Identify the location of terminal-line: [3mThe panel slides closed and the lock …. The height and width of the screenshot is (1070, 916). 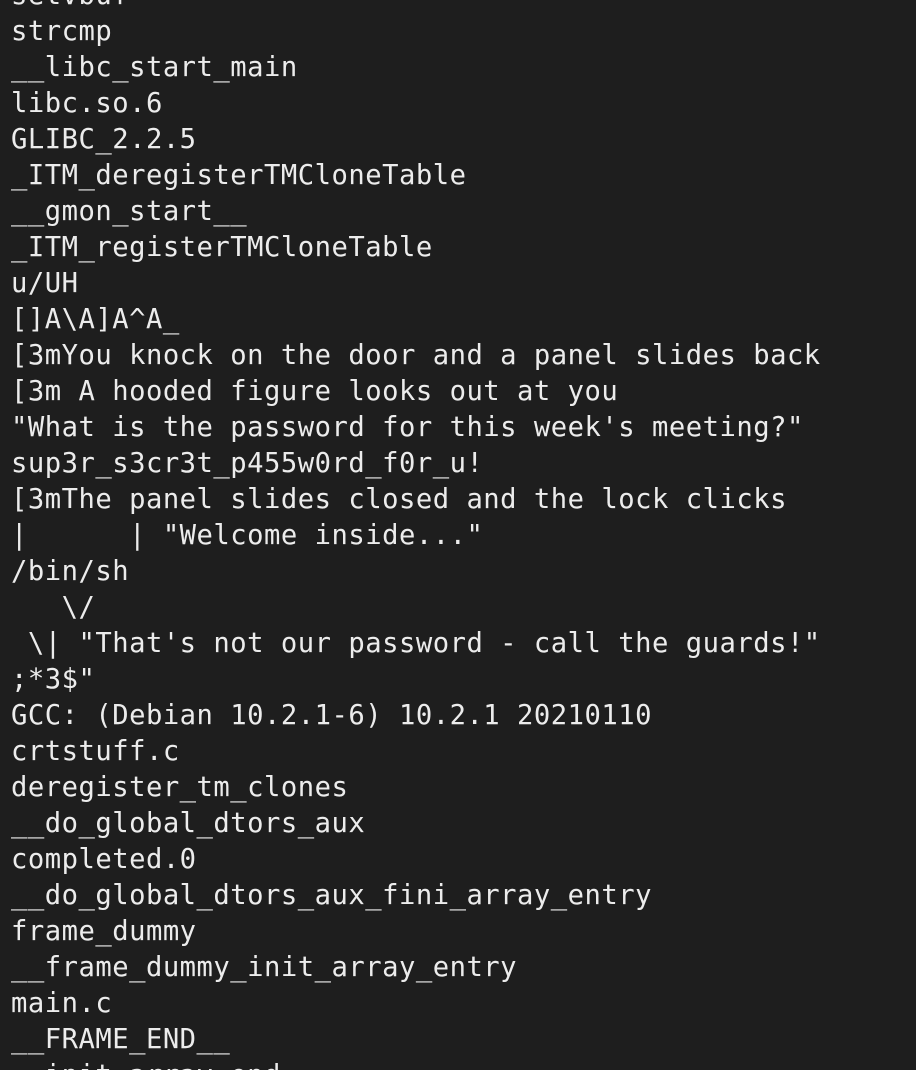
(399, 499).